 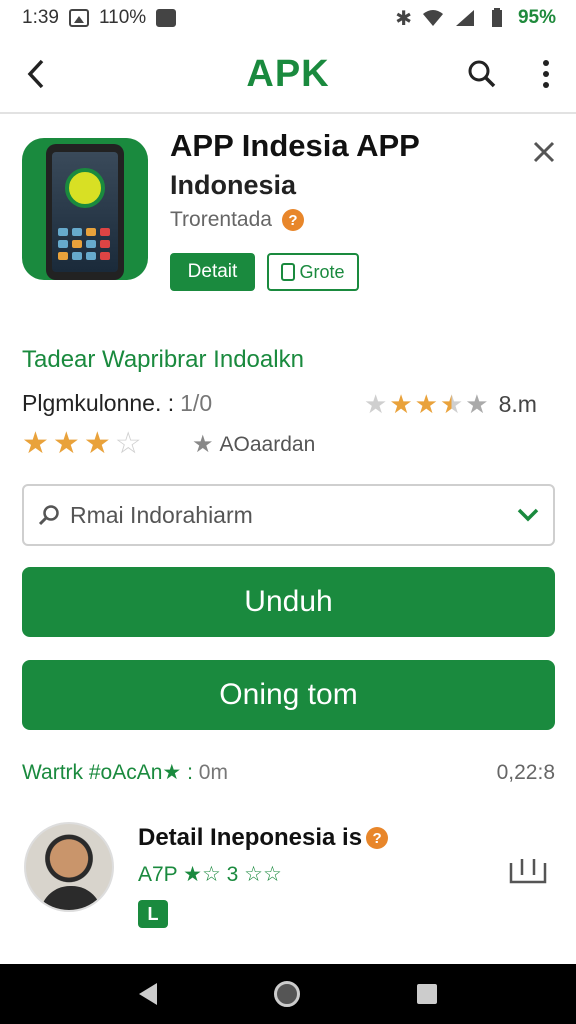 I want to click on meta-label: Wartrk #oAcAn★ :, so click(x=107, y=772).